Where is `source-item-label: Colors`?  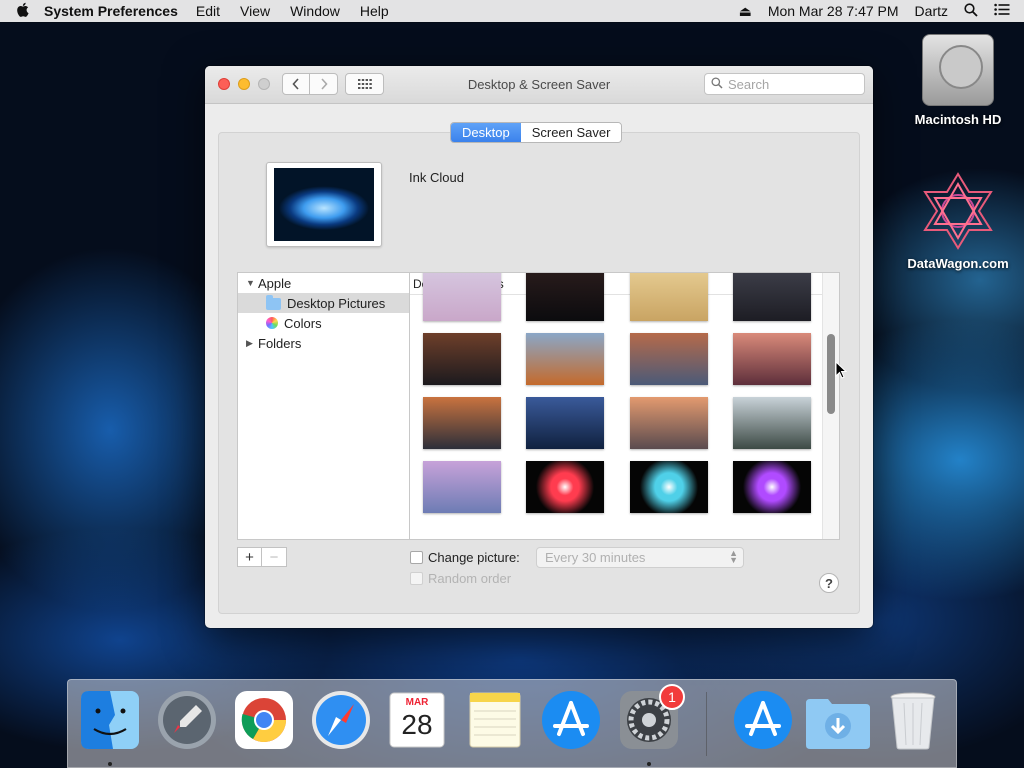
source-item-label: Colors is located at coordinates (303, 323).